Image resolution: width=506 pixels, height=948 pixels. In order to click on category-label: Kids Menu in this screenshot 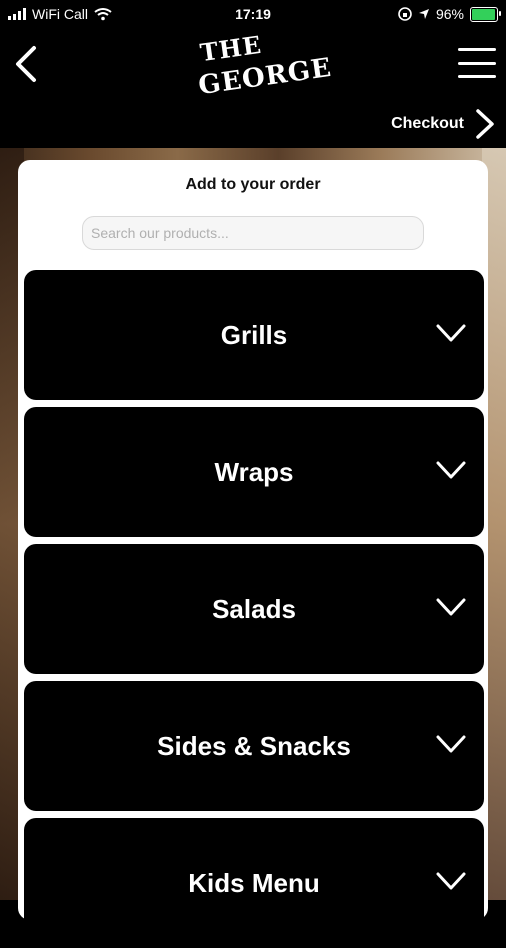, I will do `click(254, 882)`.